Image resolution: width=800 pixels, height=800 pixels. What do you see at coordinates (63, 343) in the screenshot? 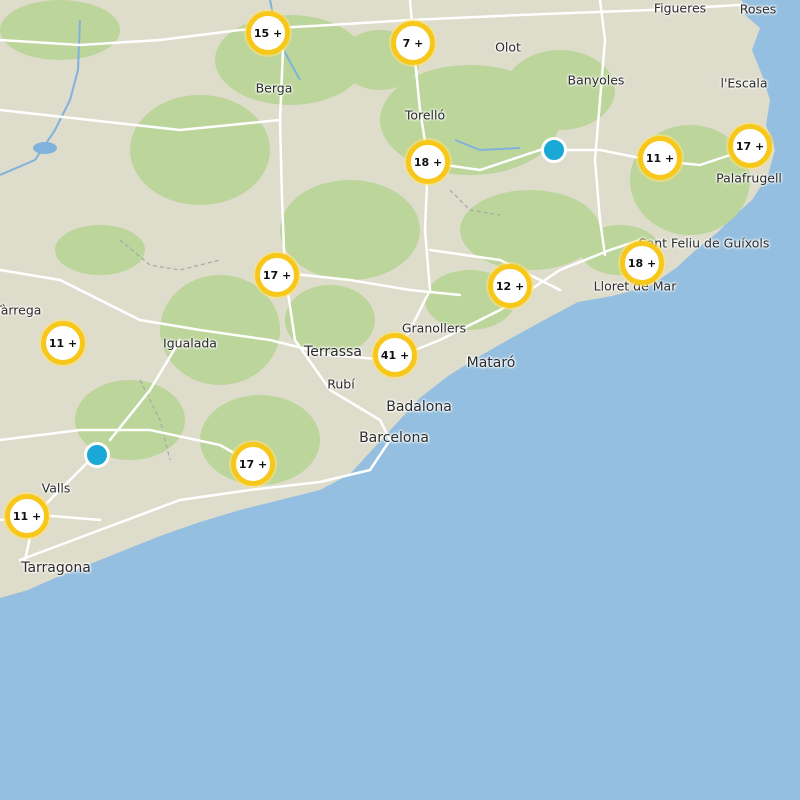
I see `cluster-marker-tarrega: 11 +` at bounding box center [63, 343].